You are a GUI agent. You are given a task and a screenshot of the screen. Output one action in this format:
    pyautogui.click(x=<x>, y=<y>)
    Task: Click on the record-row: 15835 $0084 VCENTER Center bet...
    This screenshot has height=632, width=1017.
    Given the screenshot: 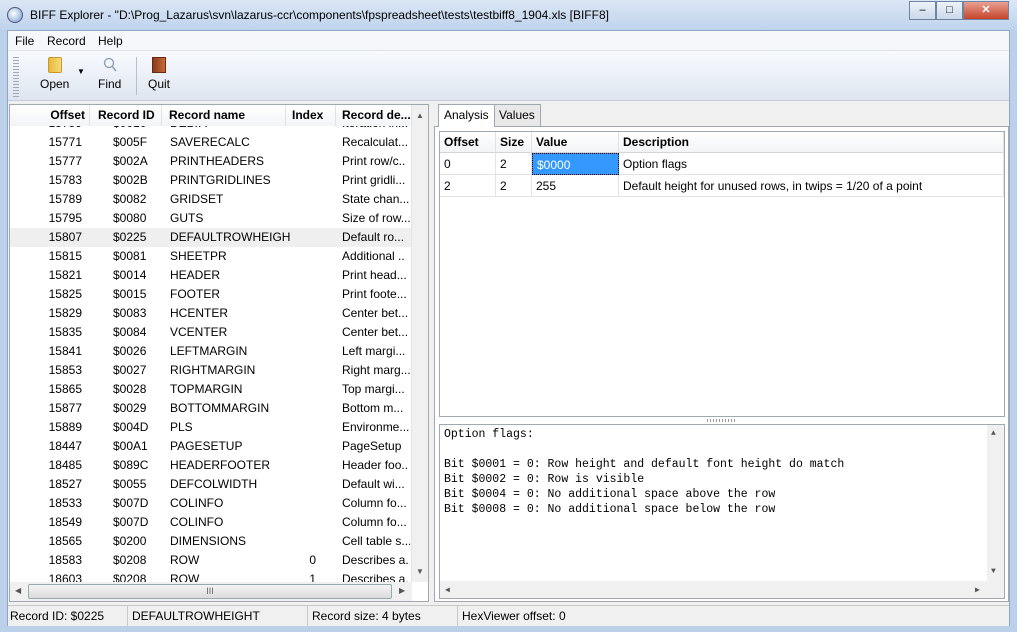 What is the action you would take?
    pyautogui.click(x=211, y=332)
    